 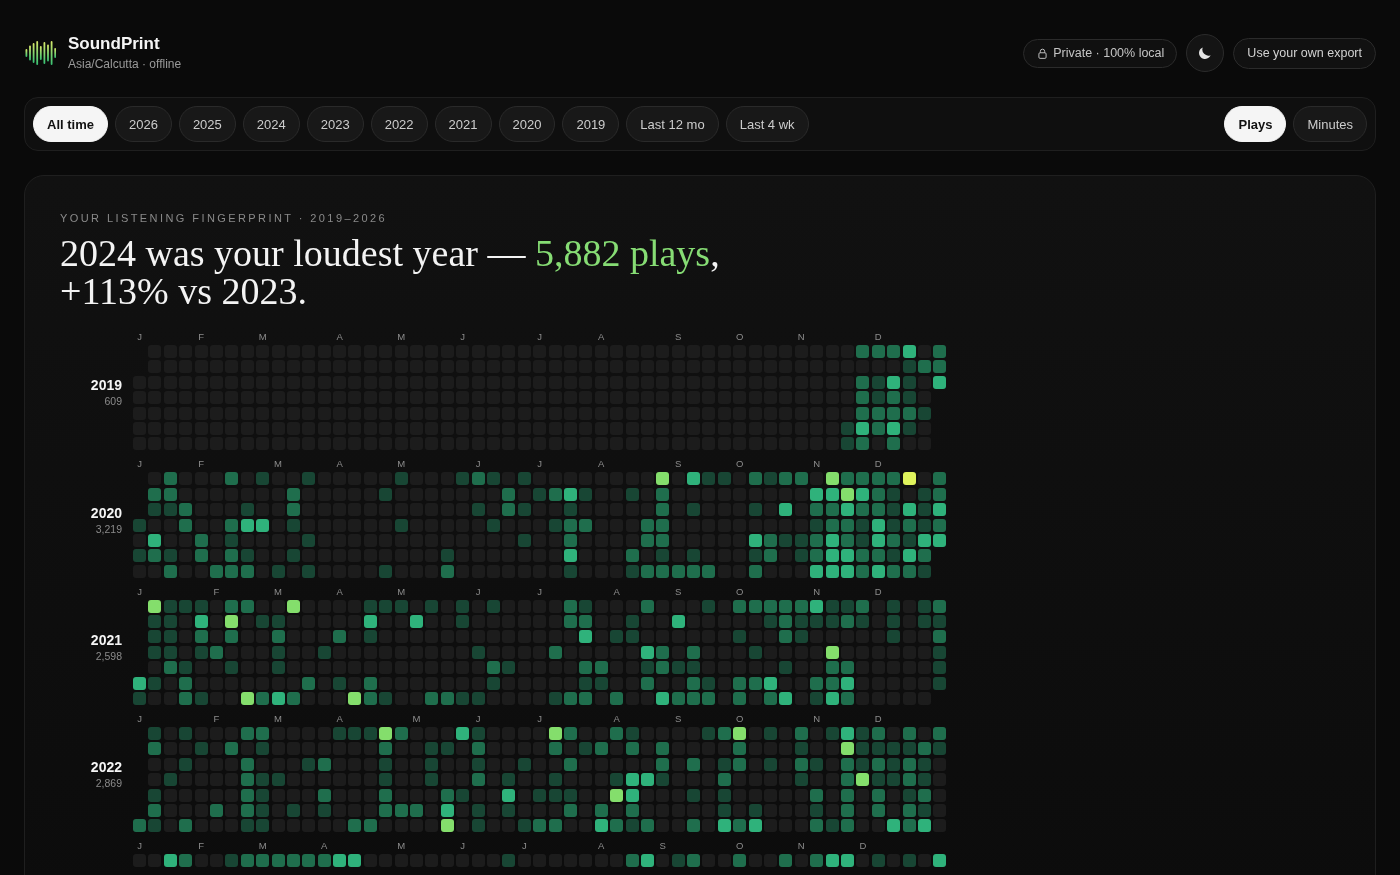 What do you see at coordinates (1255, 124) in the screenshot?
I see `metric-tab: Plays` at bounding box center [1255, 124].